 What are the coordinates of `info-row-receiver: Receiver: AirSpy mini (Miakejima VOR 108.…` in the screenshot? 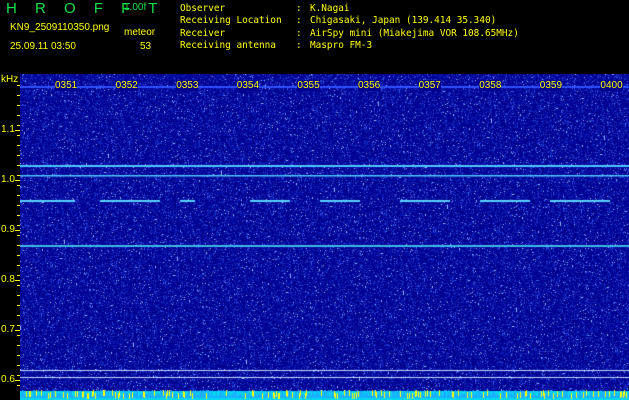 It's located at (349, 33).